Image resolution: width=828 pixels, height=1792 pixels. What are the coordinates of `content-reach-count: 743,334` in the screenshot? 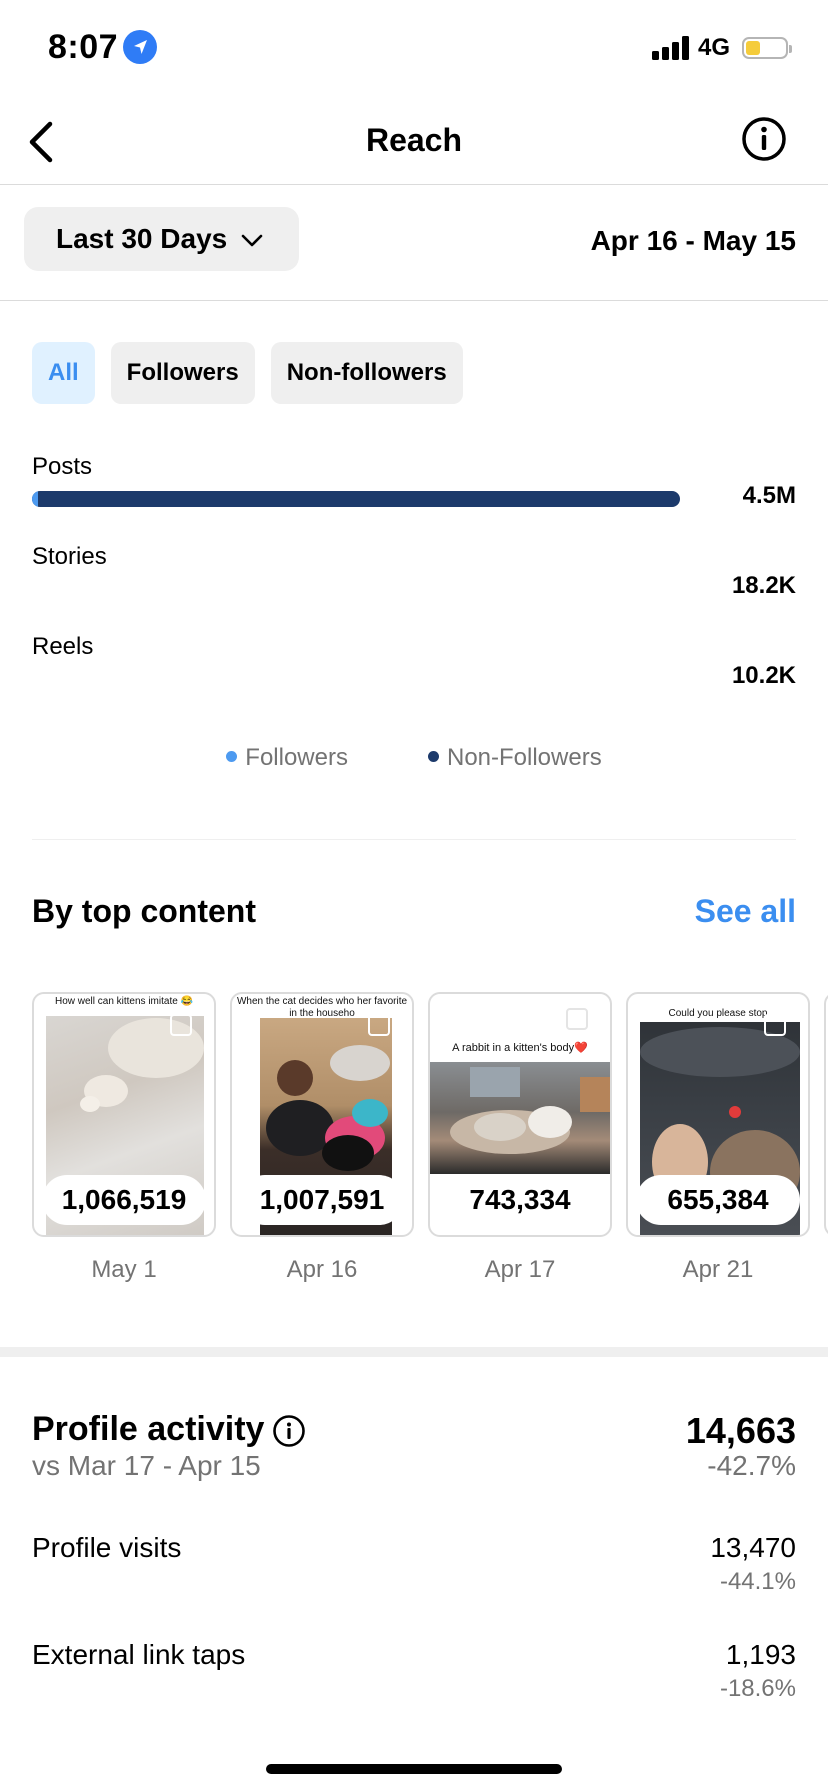 It's located at (520, 1200).